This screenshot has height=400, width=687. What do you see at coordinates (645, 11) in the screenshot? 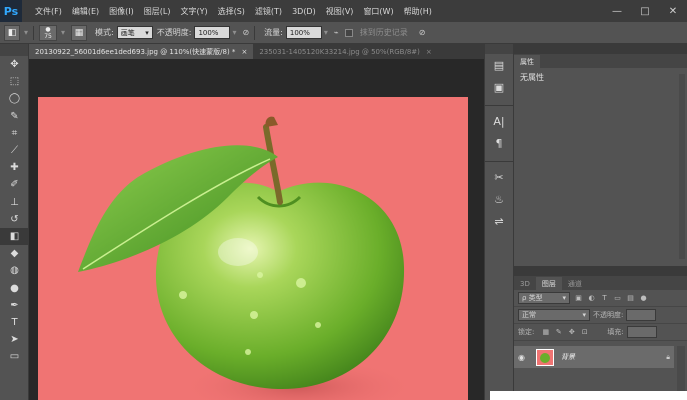
I see `maximize-button: □` at bounding box center [645, 11].